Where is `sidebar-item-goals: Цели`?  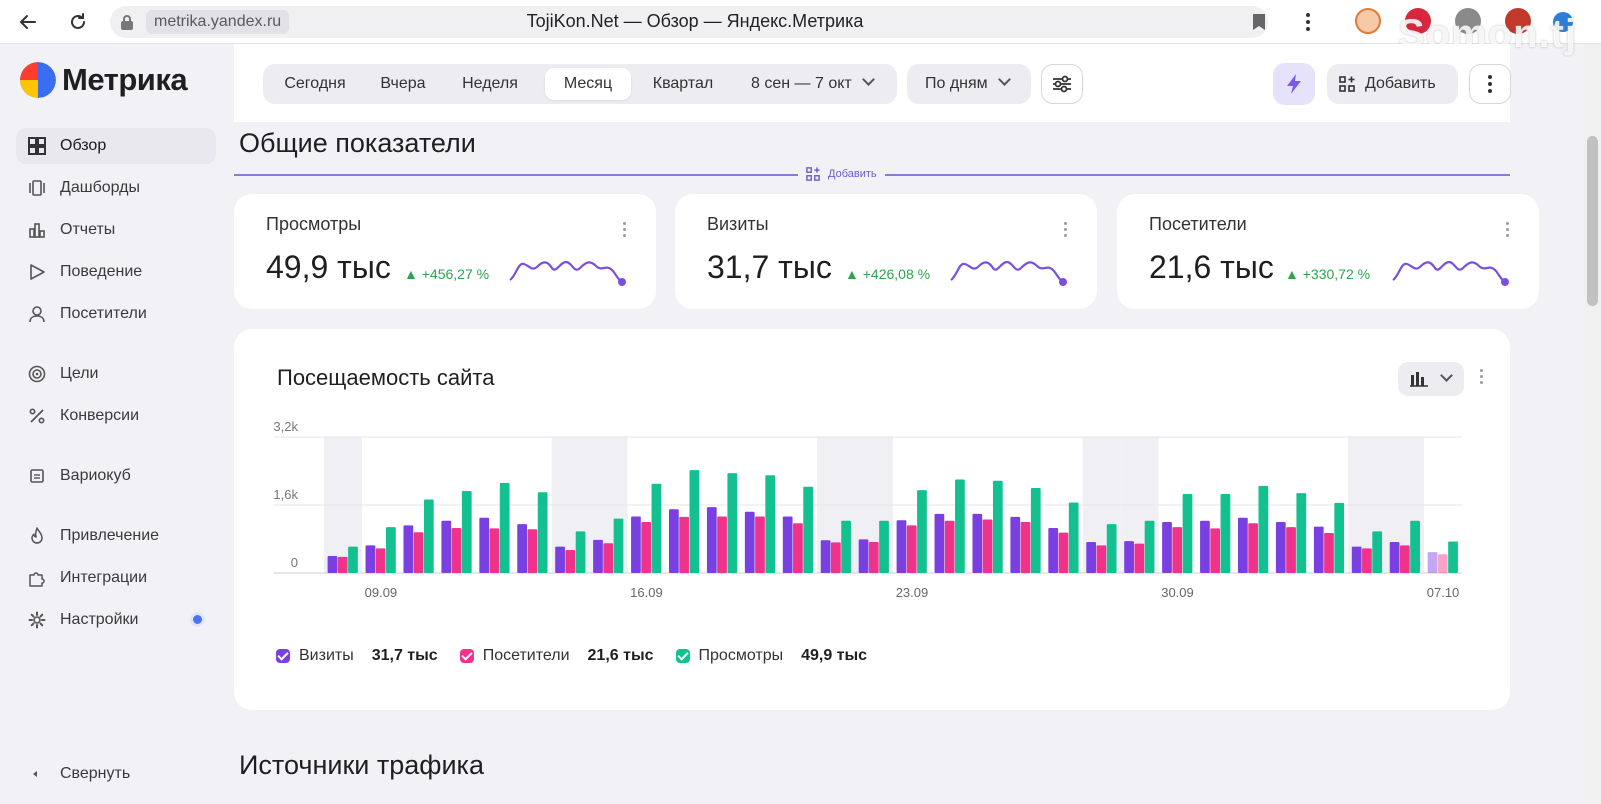 sidebar-item-goals: Цели is located at coordinates (116, 374).